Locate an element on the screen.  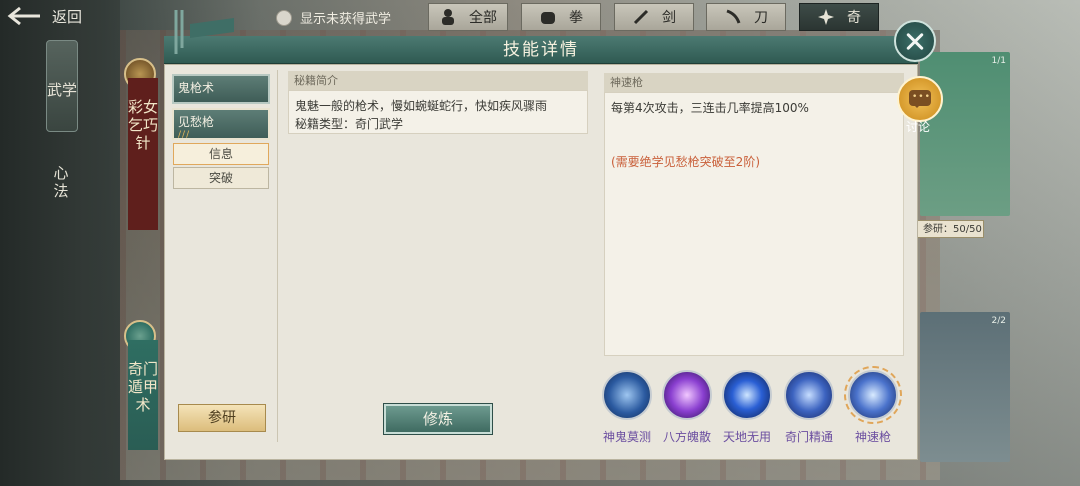
person-icon is located at coordinates (448, 17).